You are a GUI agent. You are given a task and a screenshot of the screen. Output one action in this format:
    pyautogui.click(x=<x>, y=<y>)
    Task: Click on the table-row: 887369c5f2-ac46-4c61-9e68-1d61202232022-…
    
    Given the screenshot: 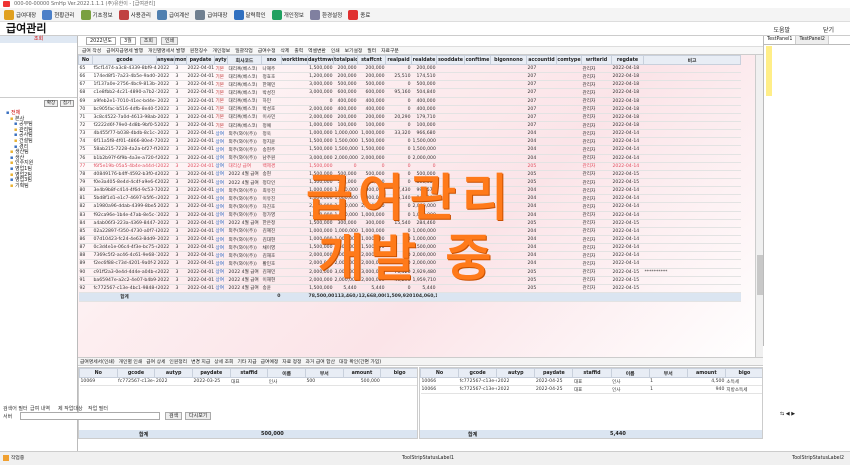 What is the action you would take?
    pyautogui.click(x=409, y=256)
    